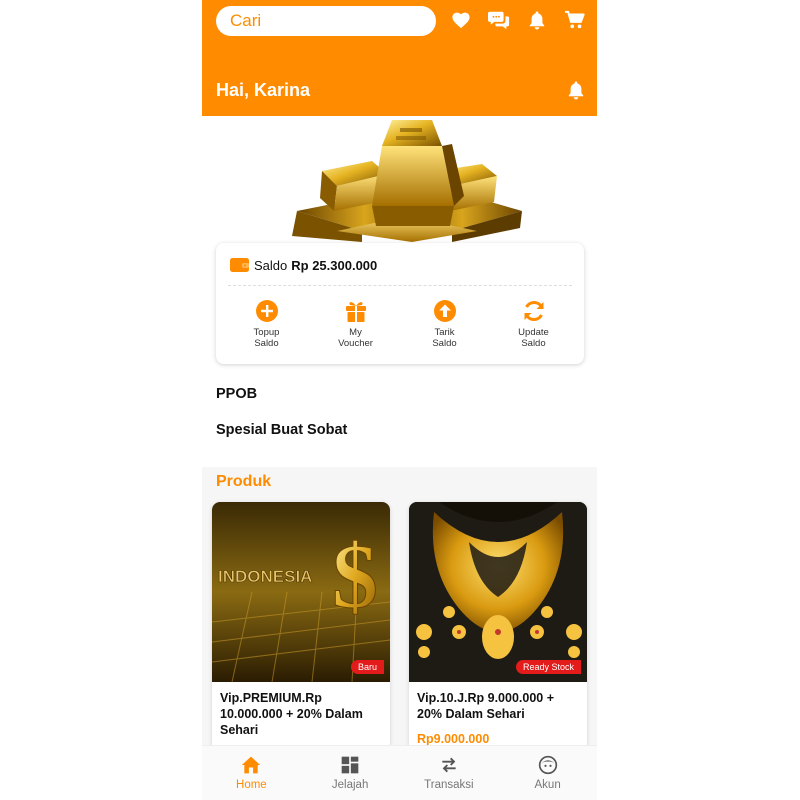  Describe the element at coordinates (267, 324) in the screenshot. I see `topup-saldo-button: Topup Saldo` at that location.